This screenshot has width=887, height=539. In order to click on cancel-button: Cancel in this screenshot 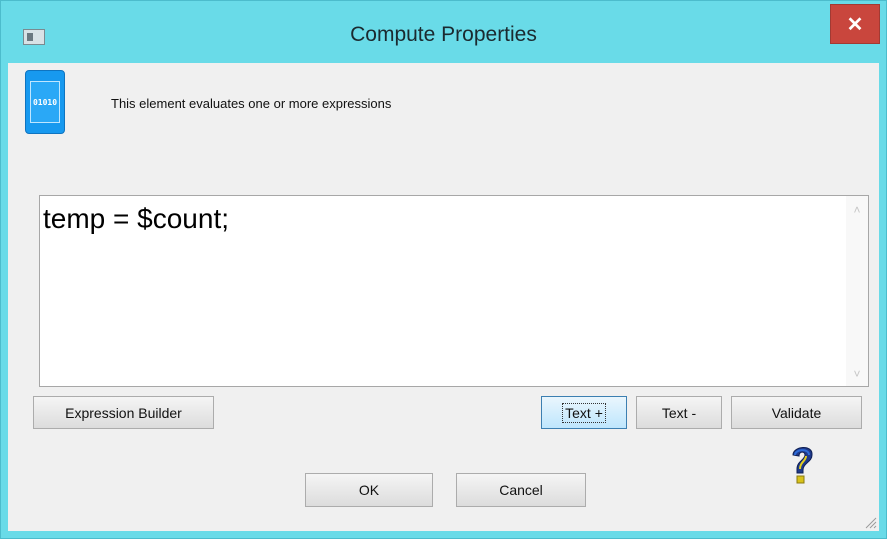, I will do `click(521, 490)`.